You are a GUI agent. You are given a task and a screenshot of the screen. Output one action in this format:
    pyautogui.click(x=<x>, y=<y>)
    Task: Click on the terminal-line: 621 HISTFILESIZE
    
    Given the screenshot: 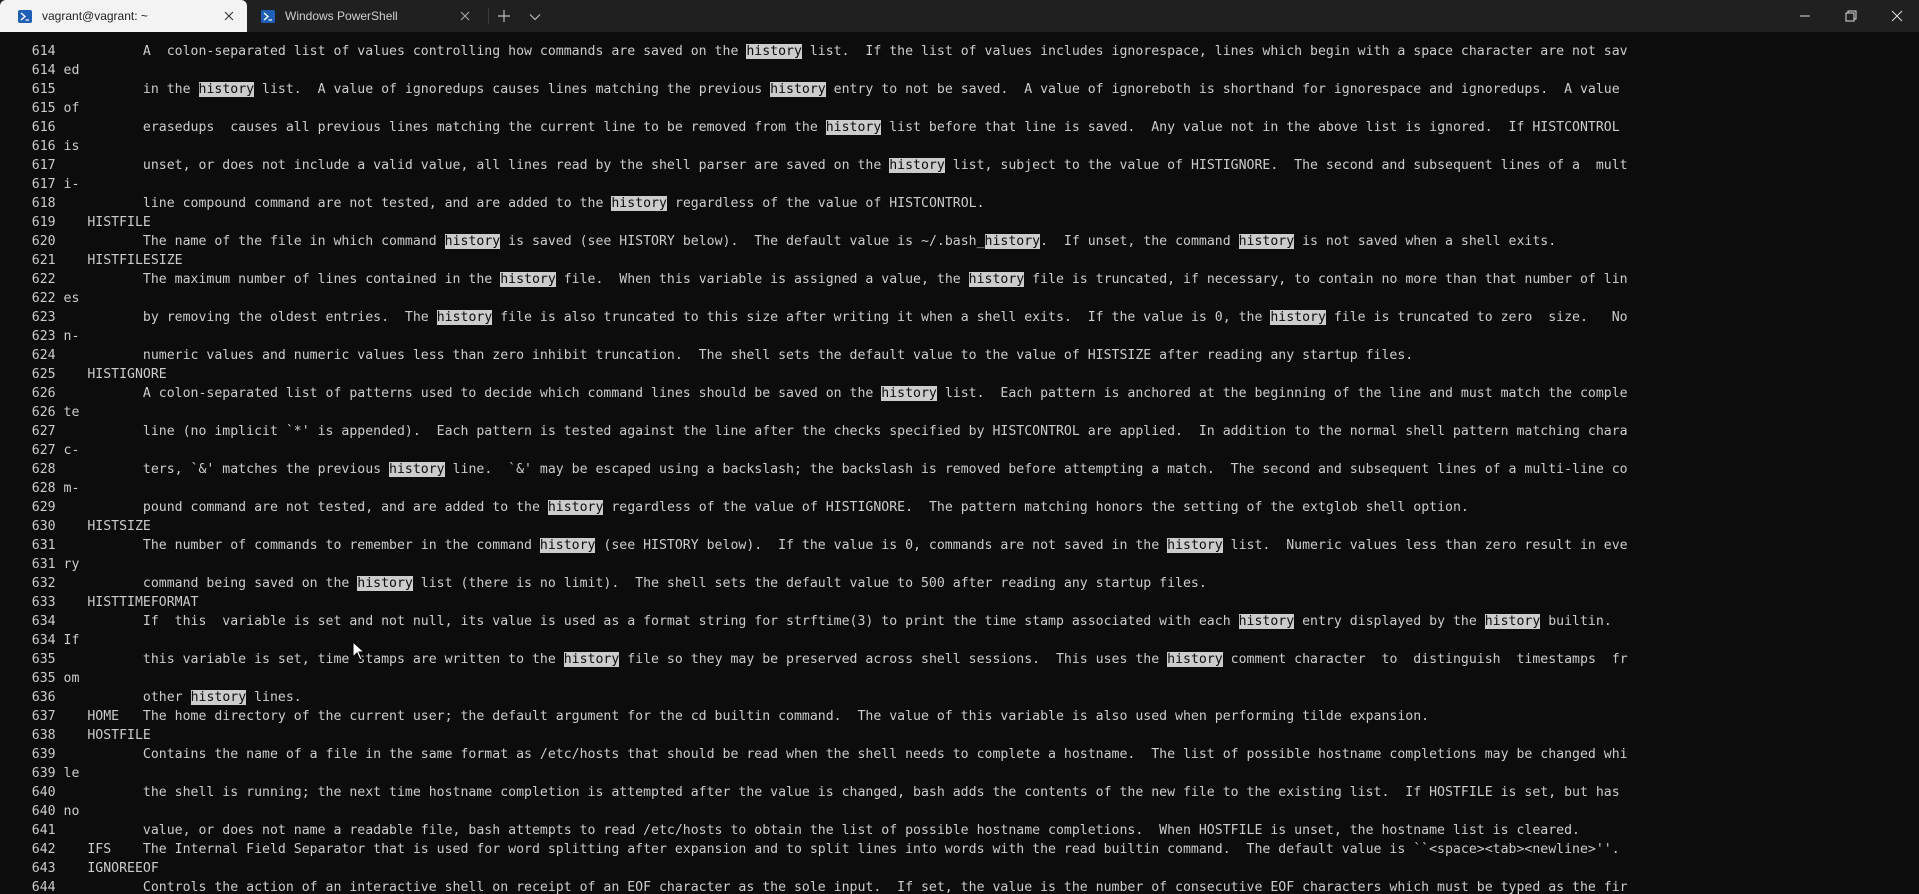 What is the action you would take?
    pyautogui.click(x=91, y=260)
    